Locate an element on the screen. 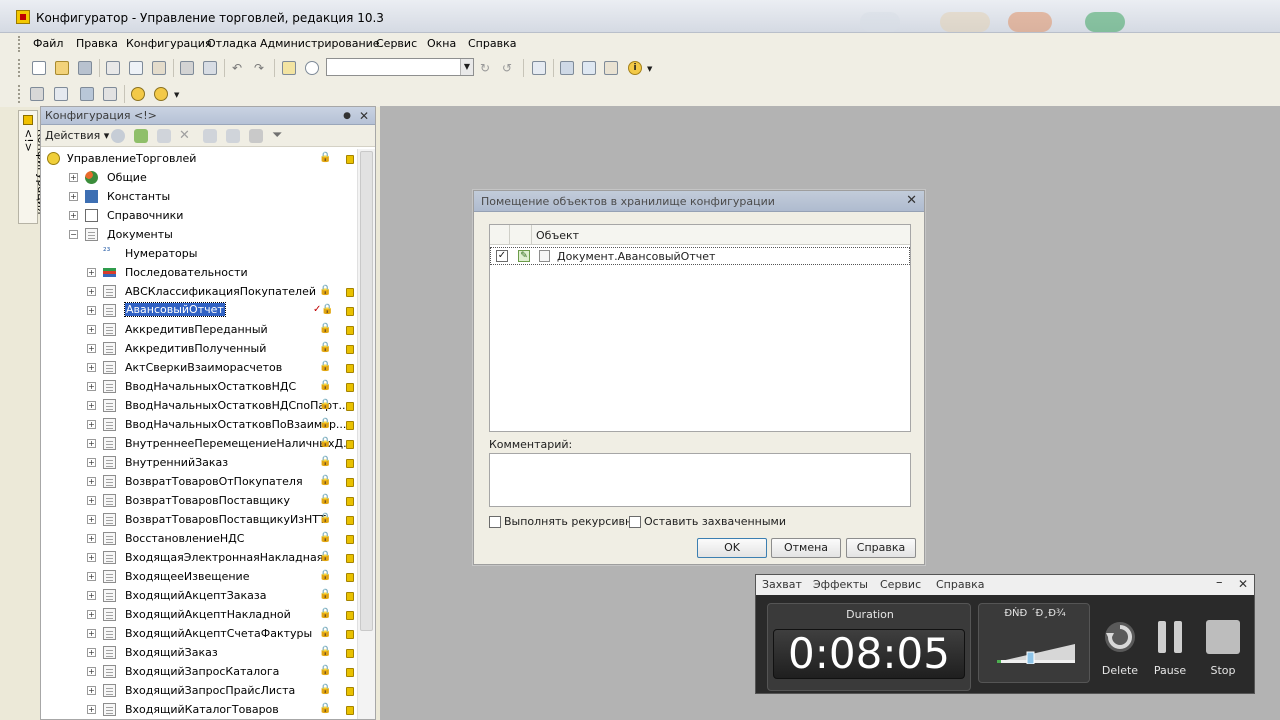 This screenshot has width=1280, height=720. tree-item: УправлениеТорговлей 🔒 is located at coordinates (199, 158).